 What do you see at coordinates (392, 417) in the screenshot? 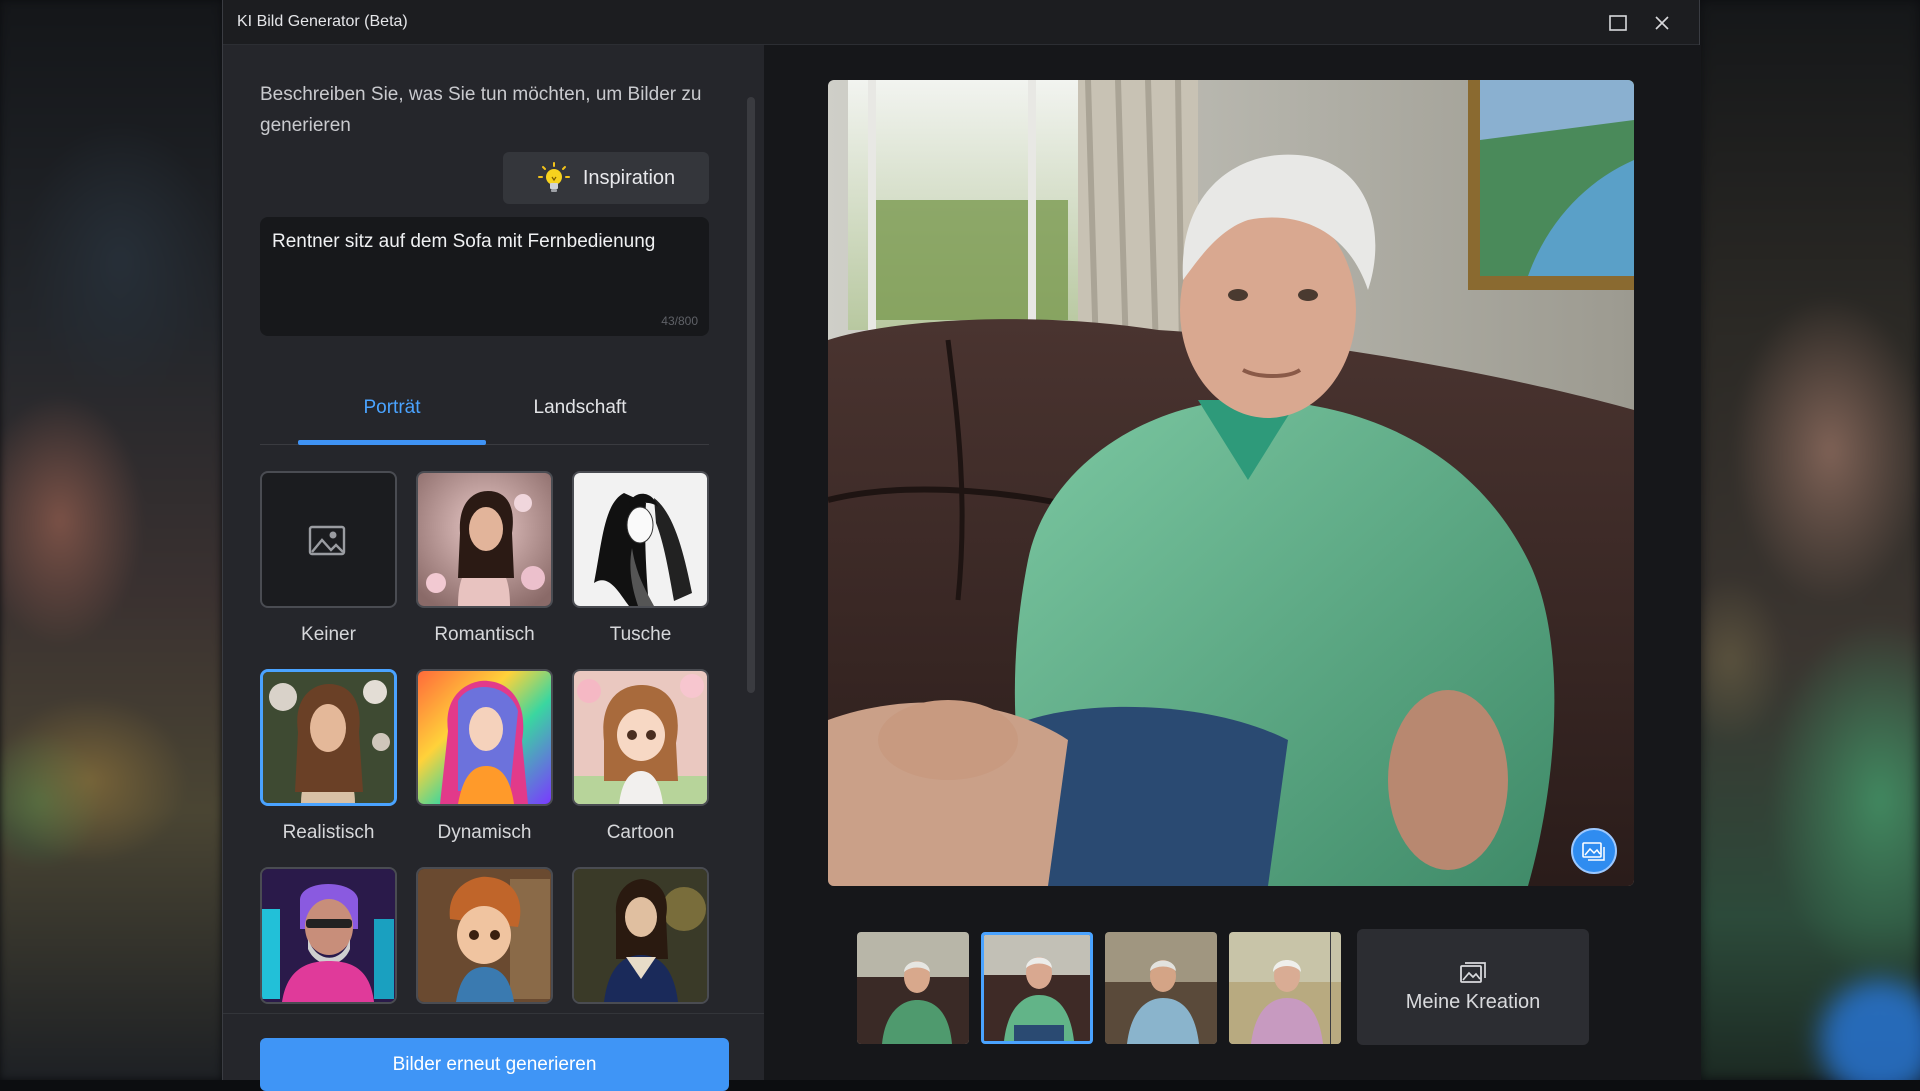
I see `tab-portrait: Porträt` at bounding box center [392, 417].